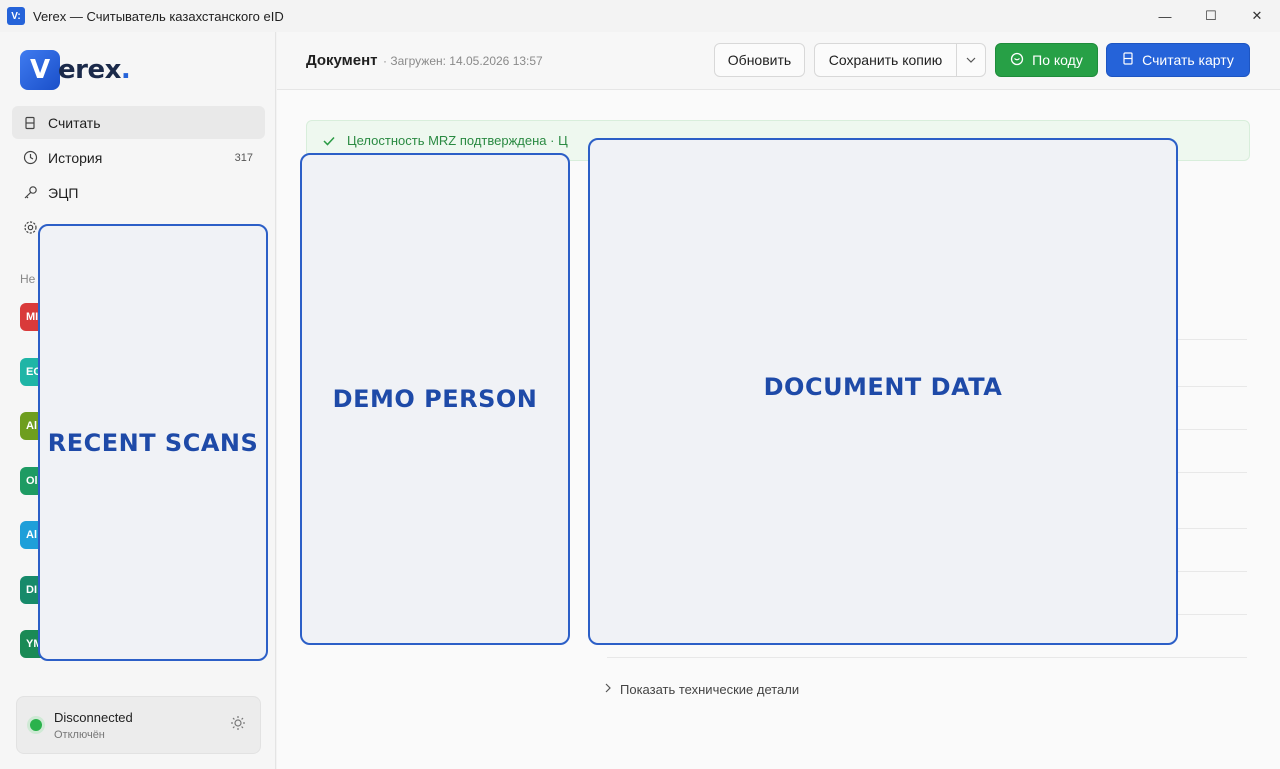  Describe the element at coordinates (158, 16) in the screenshot. I see `window-title: Verex — Считыватель казахстанского eID` at that location.